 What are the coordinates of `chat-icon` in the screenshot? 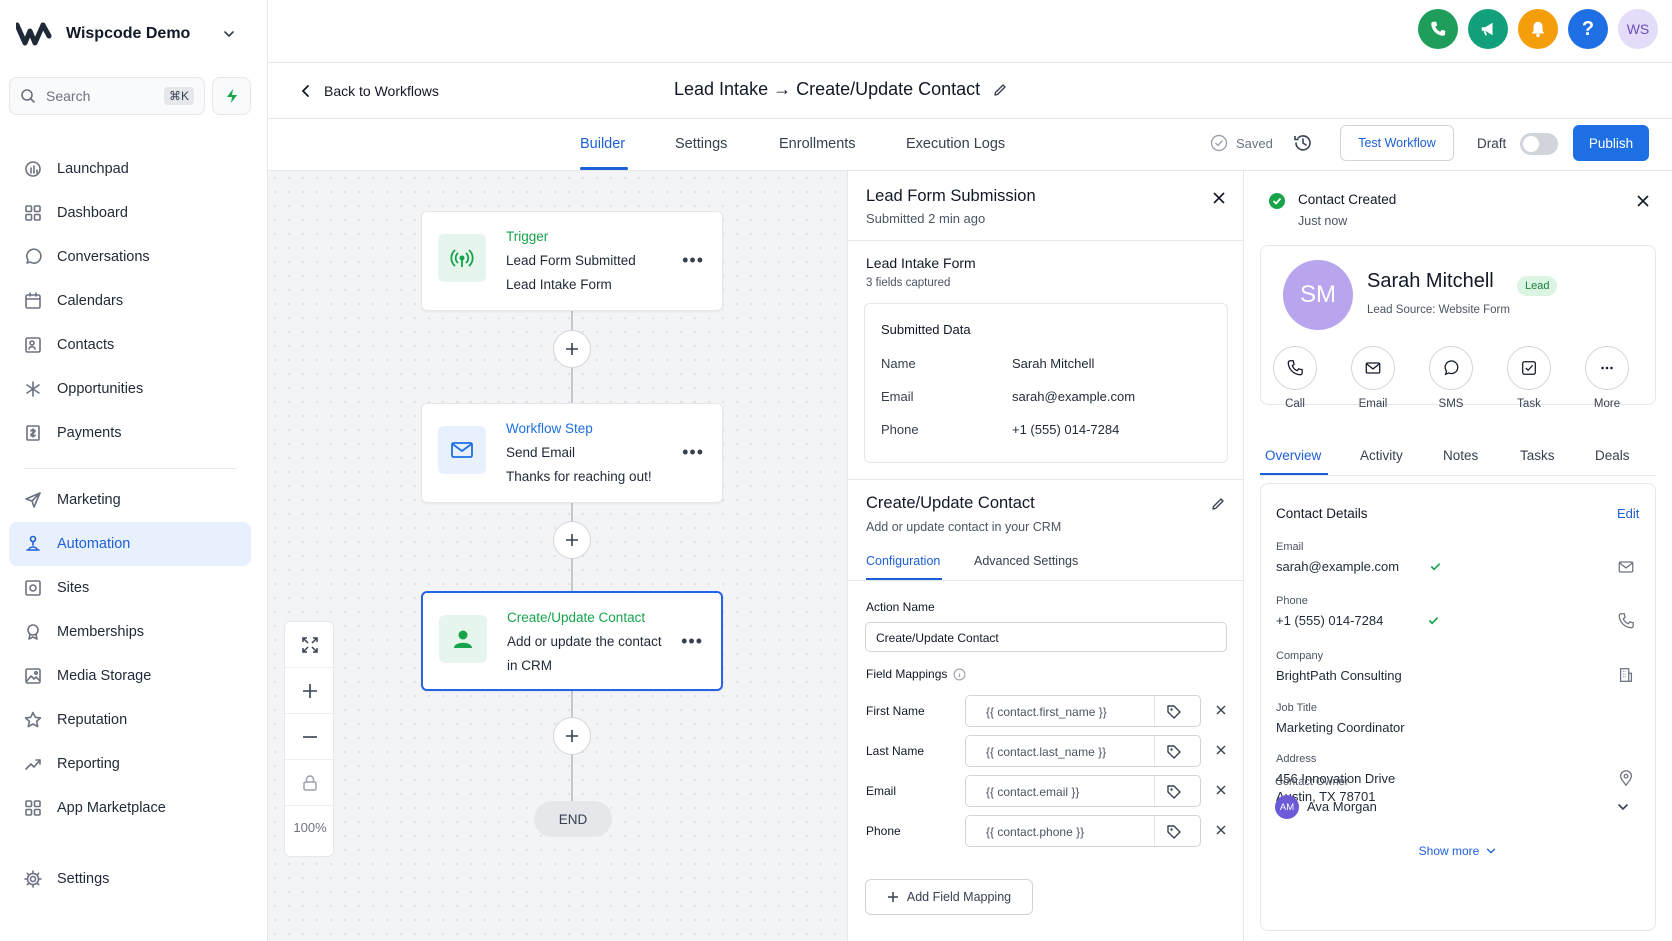 It's located at (1451, 368).